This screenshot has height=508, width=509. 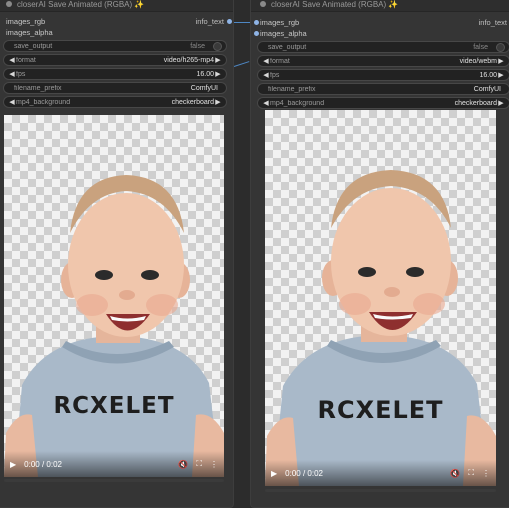 What do you see at coordinates (241, 64) in the screenshot?
I see `link-wire-bottom` at bounding box center [241, 64].